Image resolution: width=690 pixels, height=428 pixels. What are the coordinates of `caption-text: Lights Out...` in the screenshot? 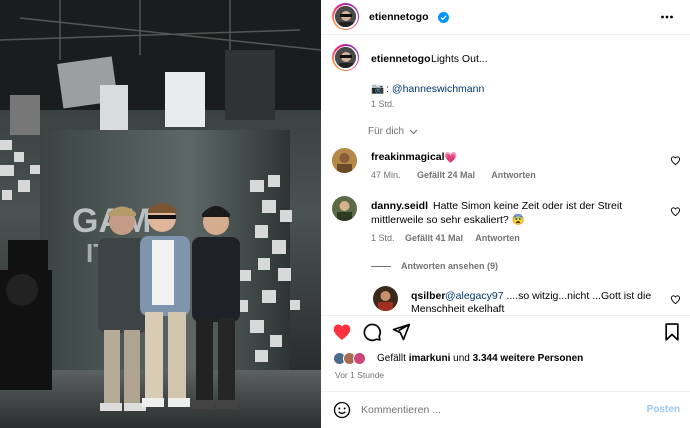 It's located at (459, 59).